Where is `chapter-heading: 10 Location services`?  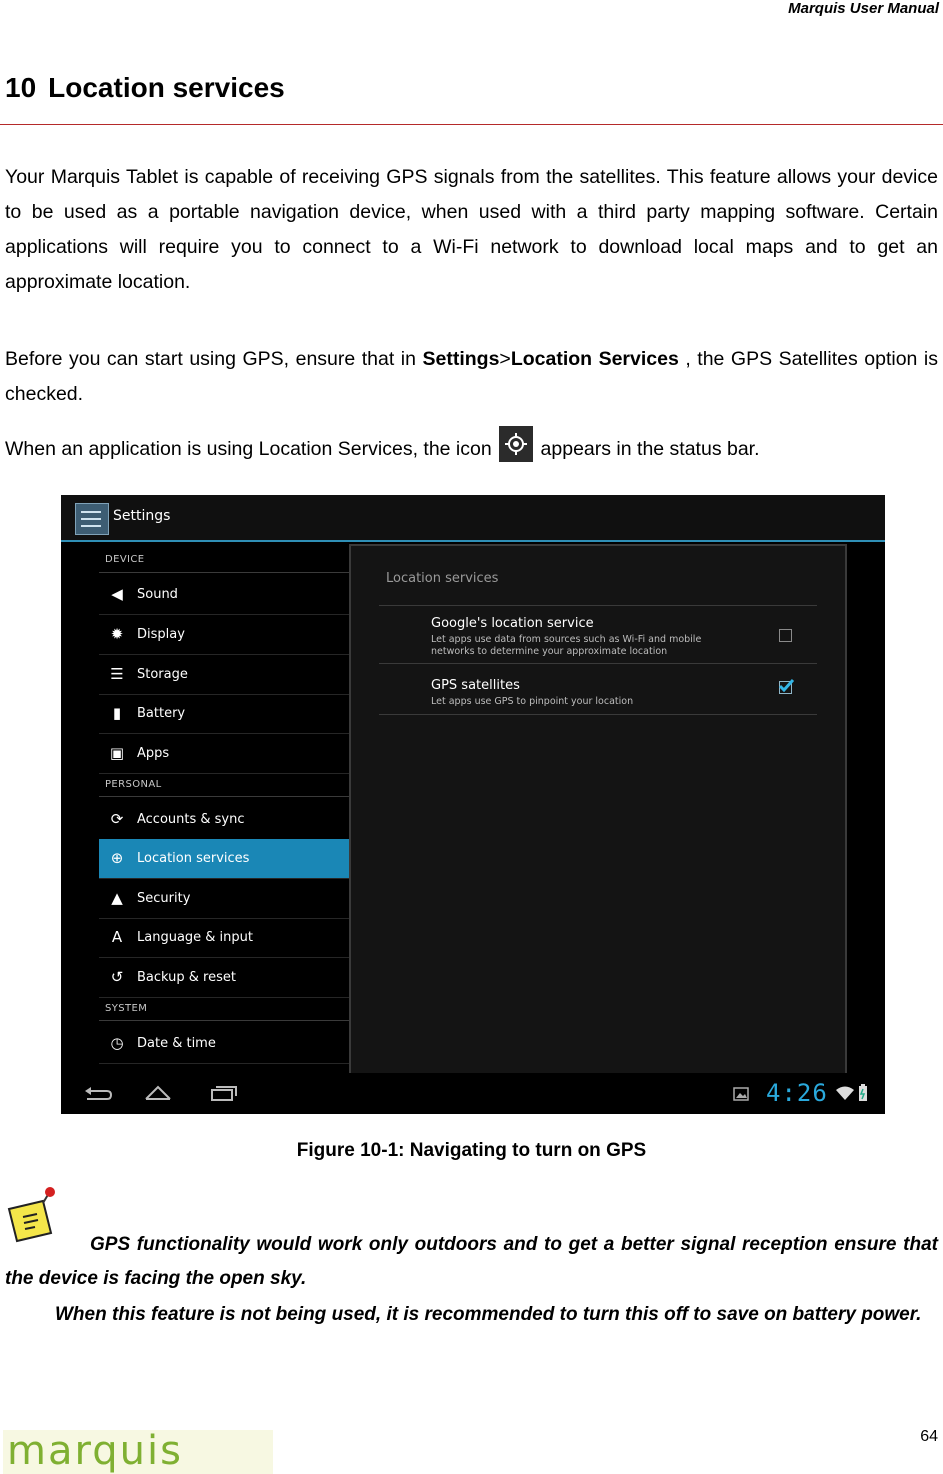 chapter-heading: 10 Location services is located at coordinates (145, 88).